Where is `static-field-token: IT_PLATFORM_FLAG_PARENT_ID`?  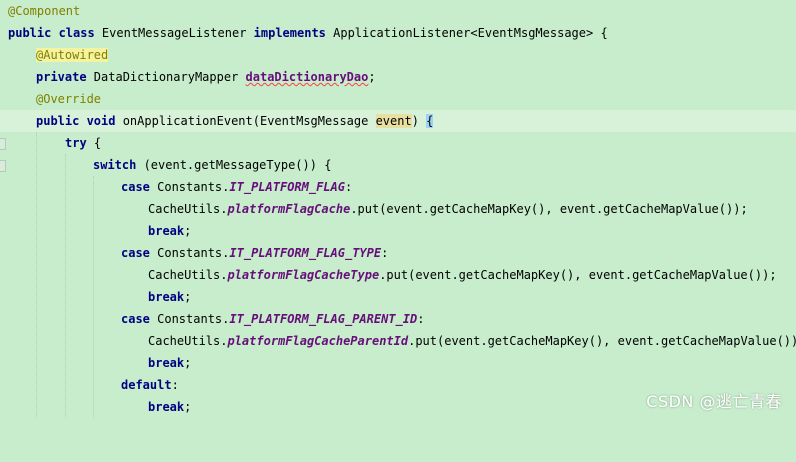 static-field-token: IT_PLATFORM_FLAG_PARENT_ID is located at coordinates (323, 319).